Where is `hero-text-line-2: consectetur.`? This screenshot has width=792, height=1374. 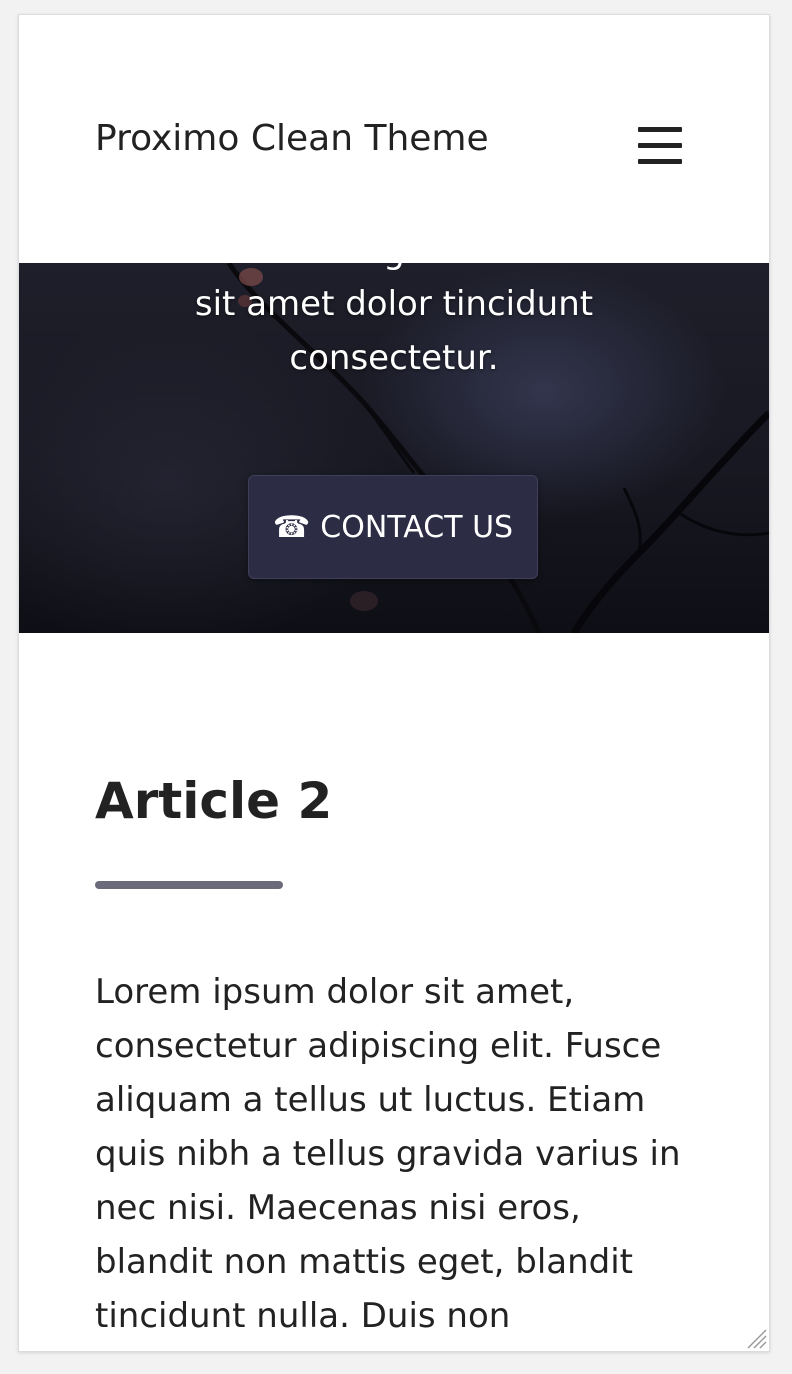 hero-text-line-2: consectetur. is located at coordinates (394, 358).